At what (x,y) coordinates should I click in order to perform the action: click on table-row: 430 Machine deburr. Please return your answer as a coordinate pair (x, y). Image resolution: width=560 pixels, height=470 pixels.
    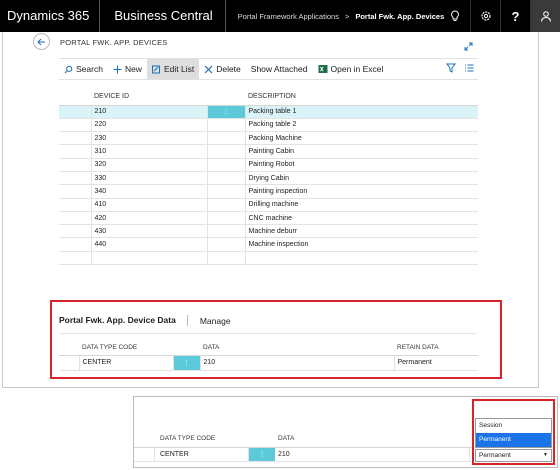
    Looking at the image, I should click on (268, 231).